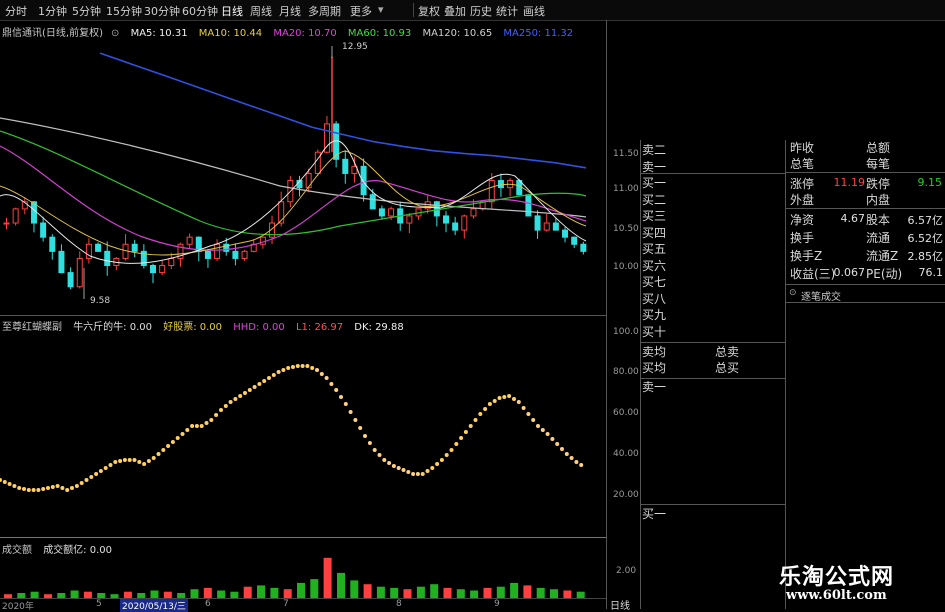 The image size is (945, 612). Describe the element at coordinates (52, 11) in the screenshot. I see `tab-1min: 1分钟` at that location.